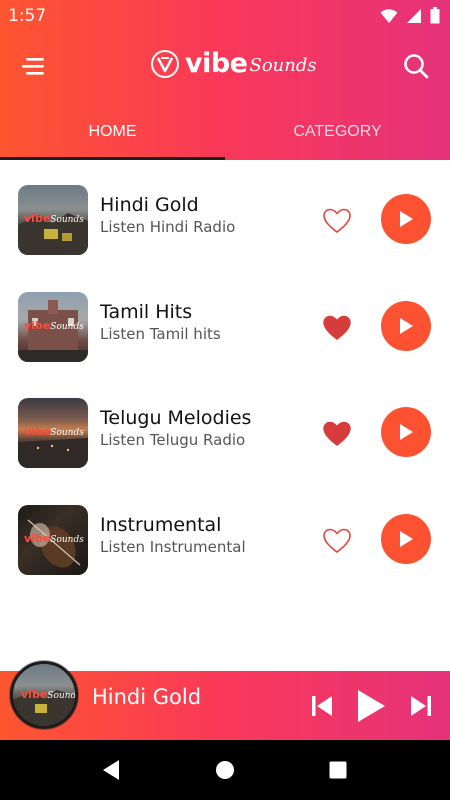  I want to click on nav-back-icon, so click(111, 770).